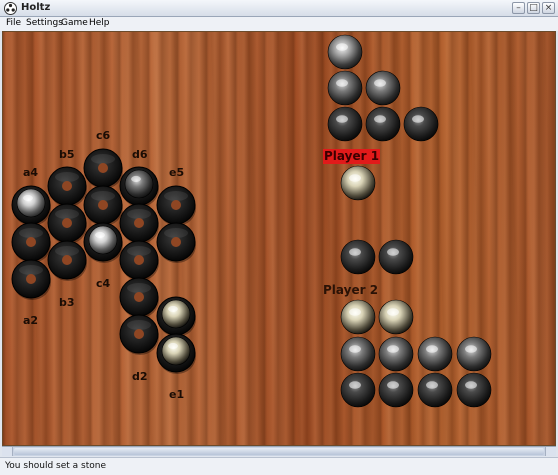  Describe the element at coordinates (30, 172) in the screenshot. I see `coord-label-a4: a4` at that location.